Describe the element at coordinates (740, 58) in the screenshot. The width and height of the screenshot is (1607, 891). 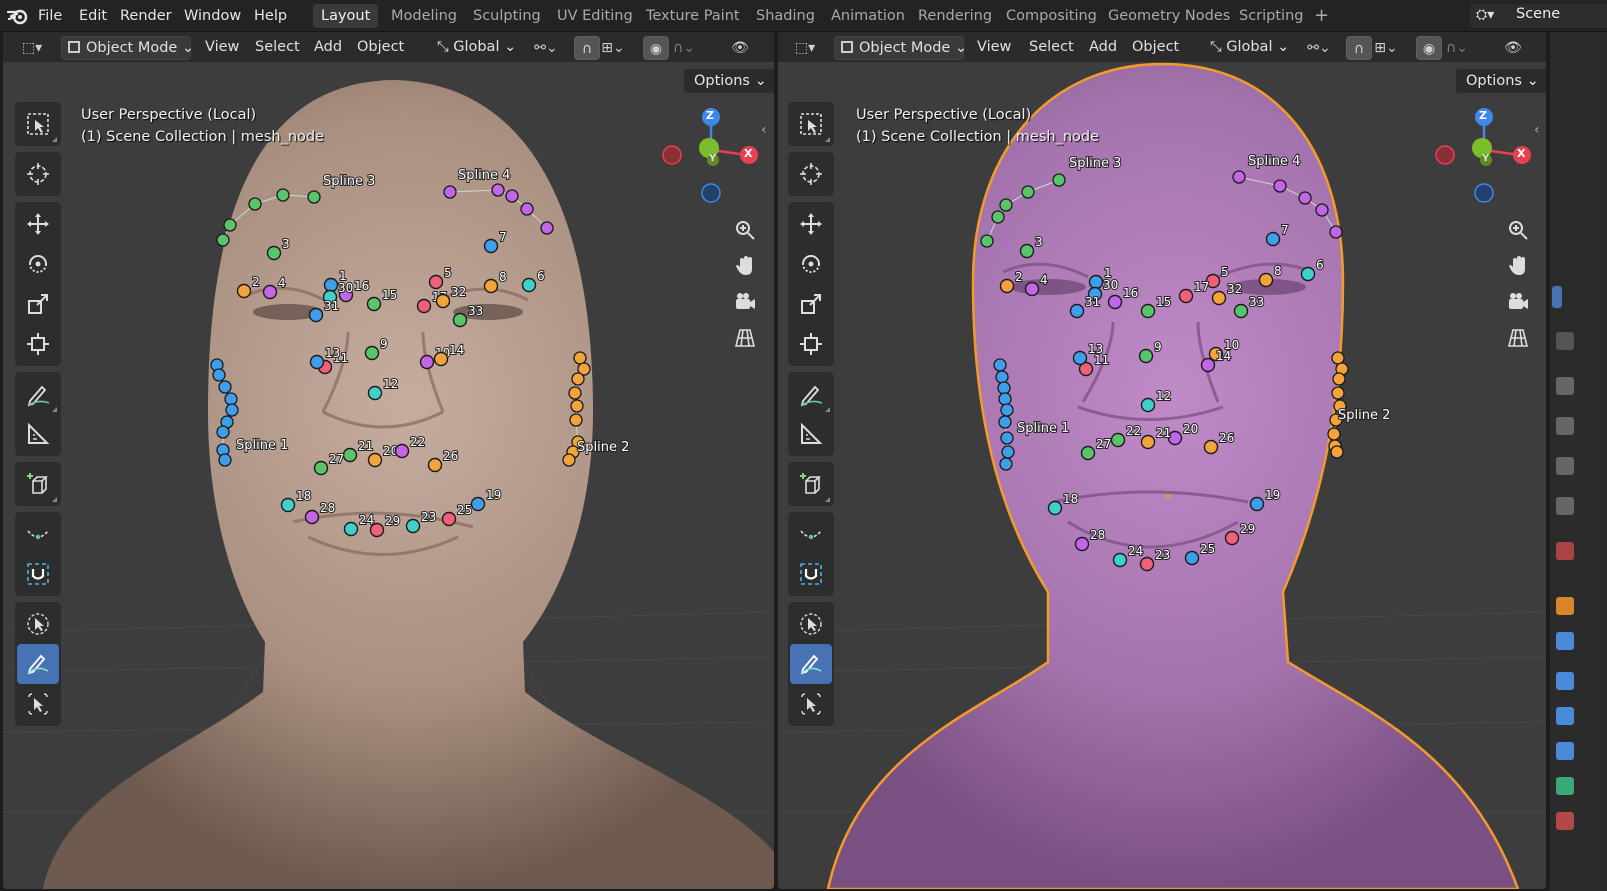
I see `visibility-icon: 👁⌄` at that location.